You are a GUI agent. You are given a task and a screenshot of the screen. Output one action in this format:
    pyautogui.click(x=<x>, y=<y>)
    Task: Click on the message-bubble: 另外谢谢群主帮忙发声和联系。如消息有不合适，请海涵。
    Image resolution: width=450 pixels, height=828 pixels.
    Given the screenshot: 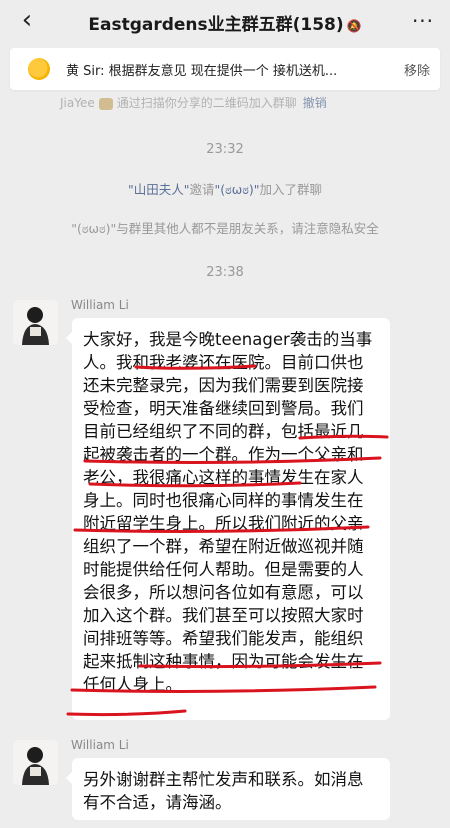 What is the action you would take?
    pyautogui.click(x=228, y=789)
    